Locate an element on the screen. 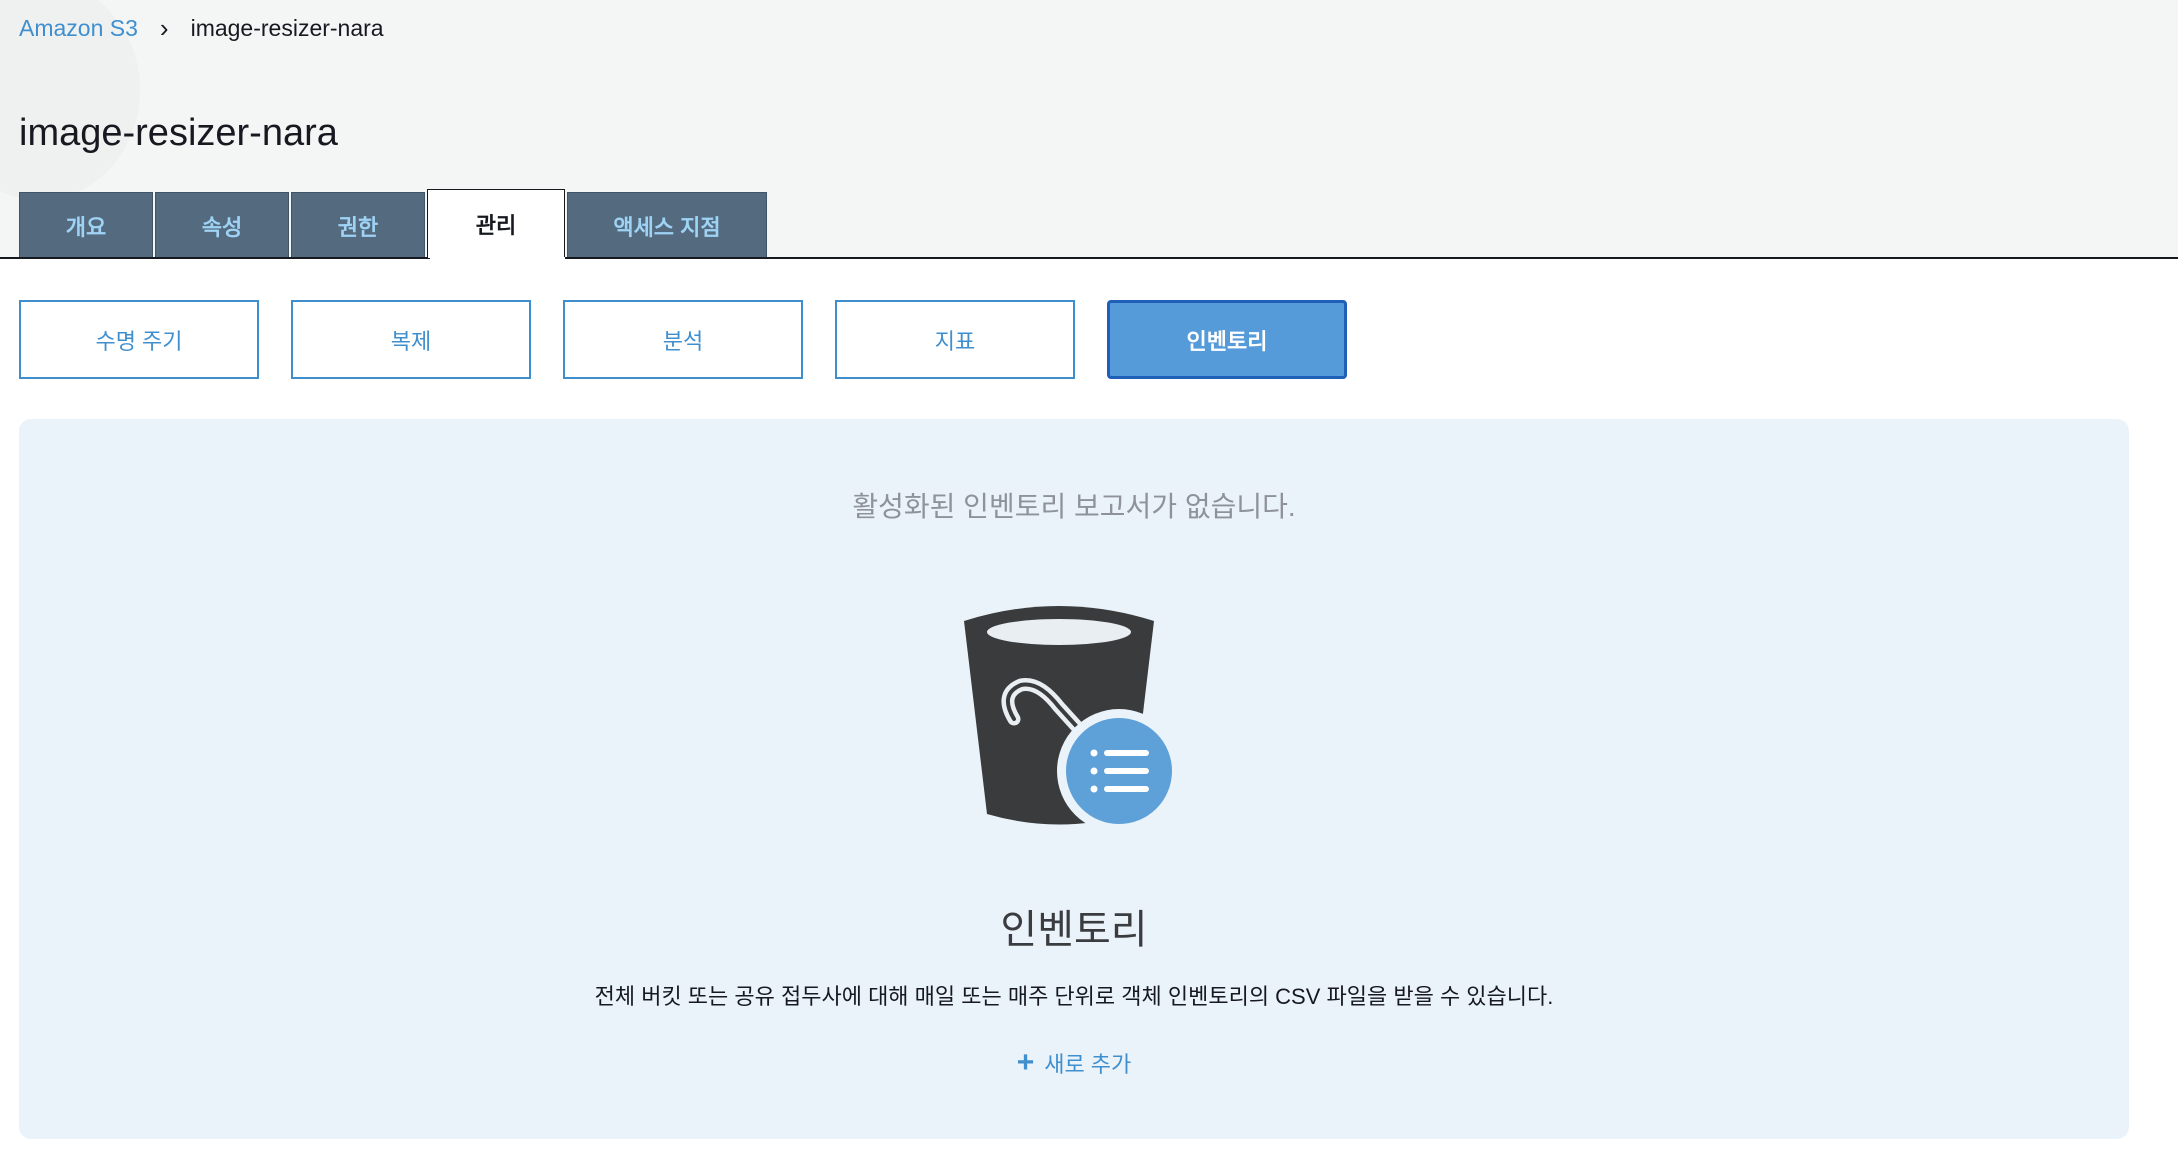  tab-overview: 개요 is located at coordinates (86, 225).